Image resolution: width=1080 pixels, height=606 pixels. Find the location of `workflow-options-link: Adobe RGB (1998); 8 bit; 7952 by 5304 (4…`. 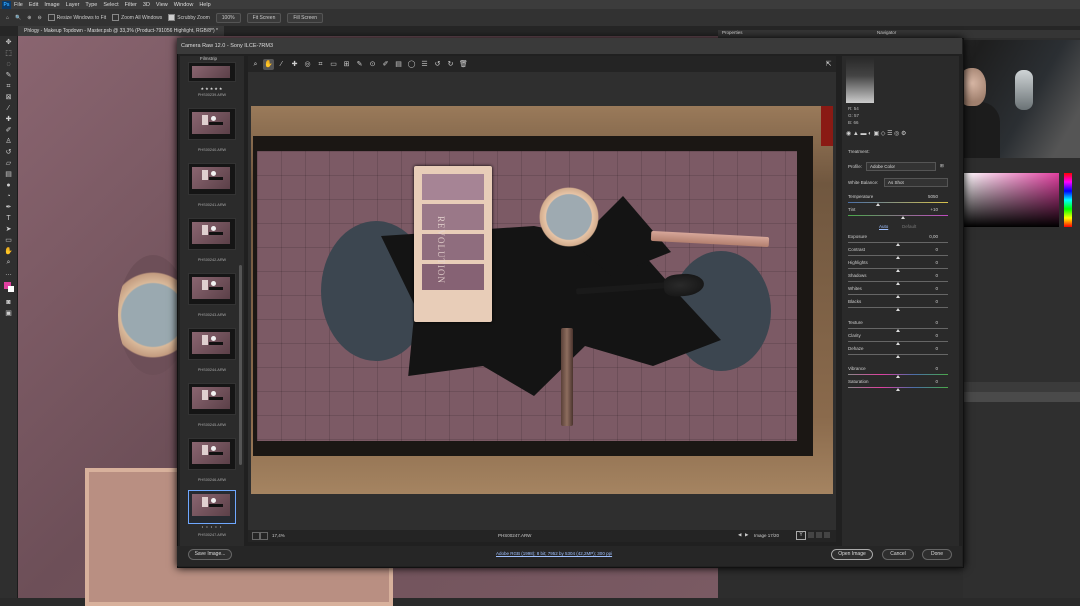

workflow-options-link: Adobe RGB (1998); 8 bit; 7952 by 5304 (4… is located at coordinates (554, 553).